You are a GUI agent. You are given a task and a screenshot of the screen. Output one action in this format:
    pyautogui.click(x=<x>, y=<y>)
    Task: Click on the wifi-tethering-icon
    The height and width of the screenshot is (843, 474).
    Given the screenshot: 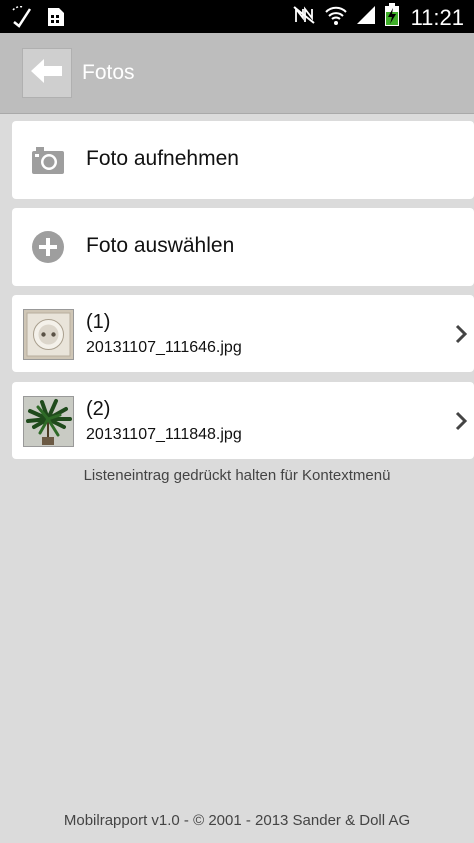 What is the action you would take?
    pyautogui.click(x=23, y=19)
    